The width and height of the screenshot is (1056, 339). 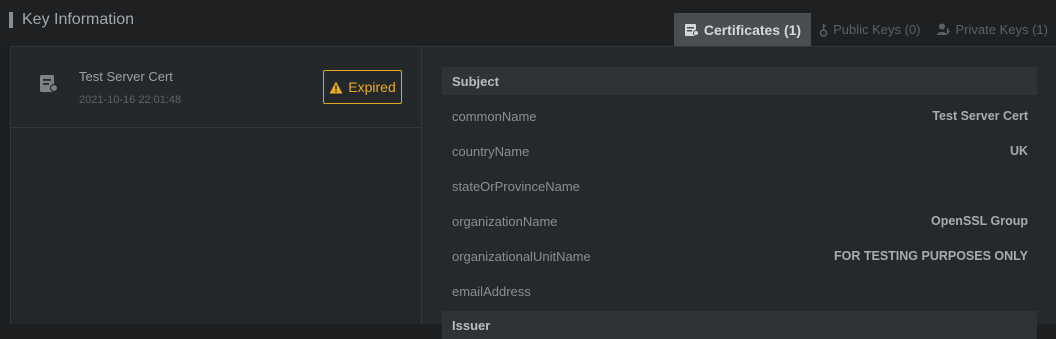 I want to click on tab-certificates-label: Certificates (1), so click(x=752, y=29).